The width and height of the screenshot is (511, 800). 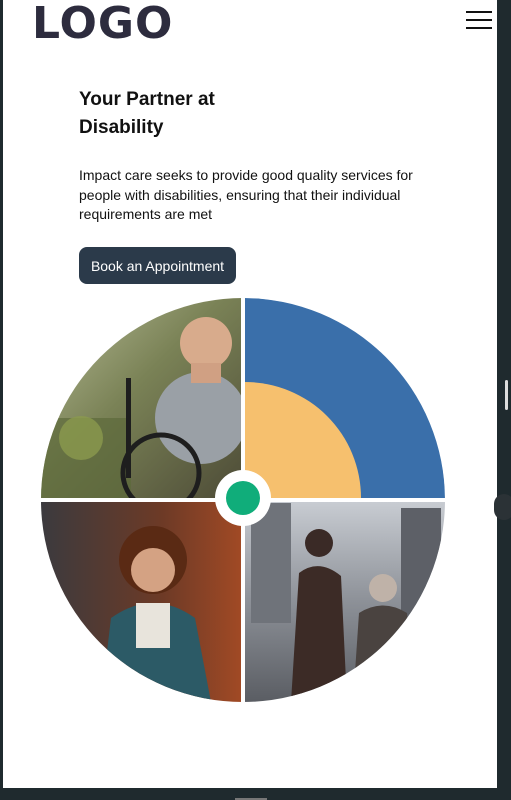 What do you see at coordinates (147, 99) in the screenshot?
I see `hero-title-line-1: Your Partner at` at bounding box center [147, 99].